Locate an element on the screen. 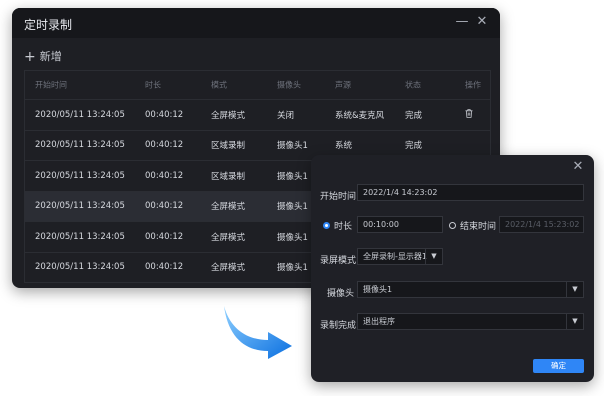 This screenshot has width=604, height=396. record-mode-select: 全屏录制-显示器1 ▼ is located at coordinates (400, 256).